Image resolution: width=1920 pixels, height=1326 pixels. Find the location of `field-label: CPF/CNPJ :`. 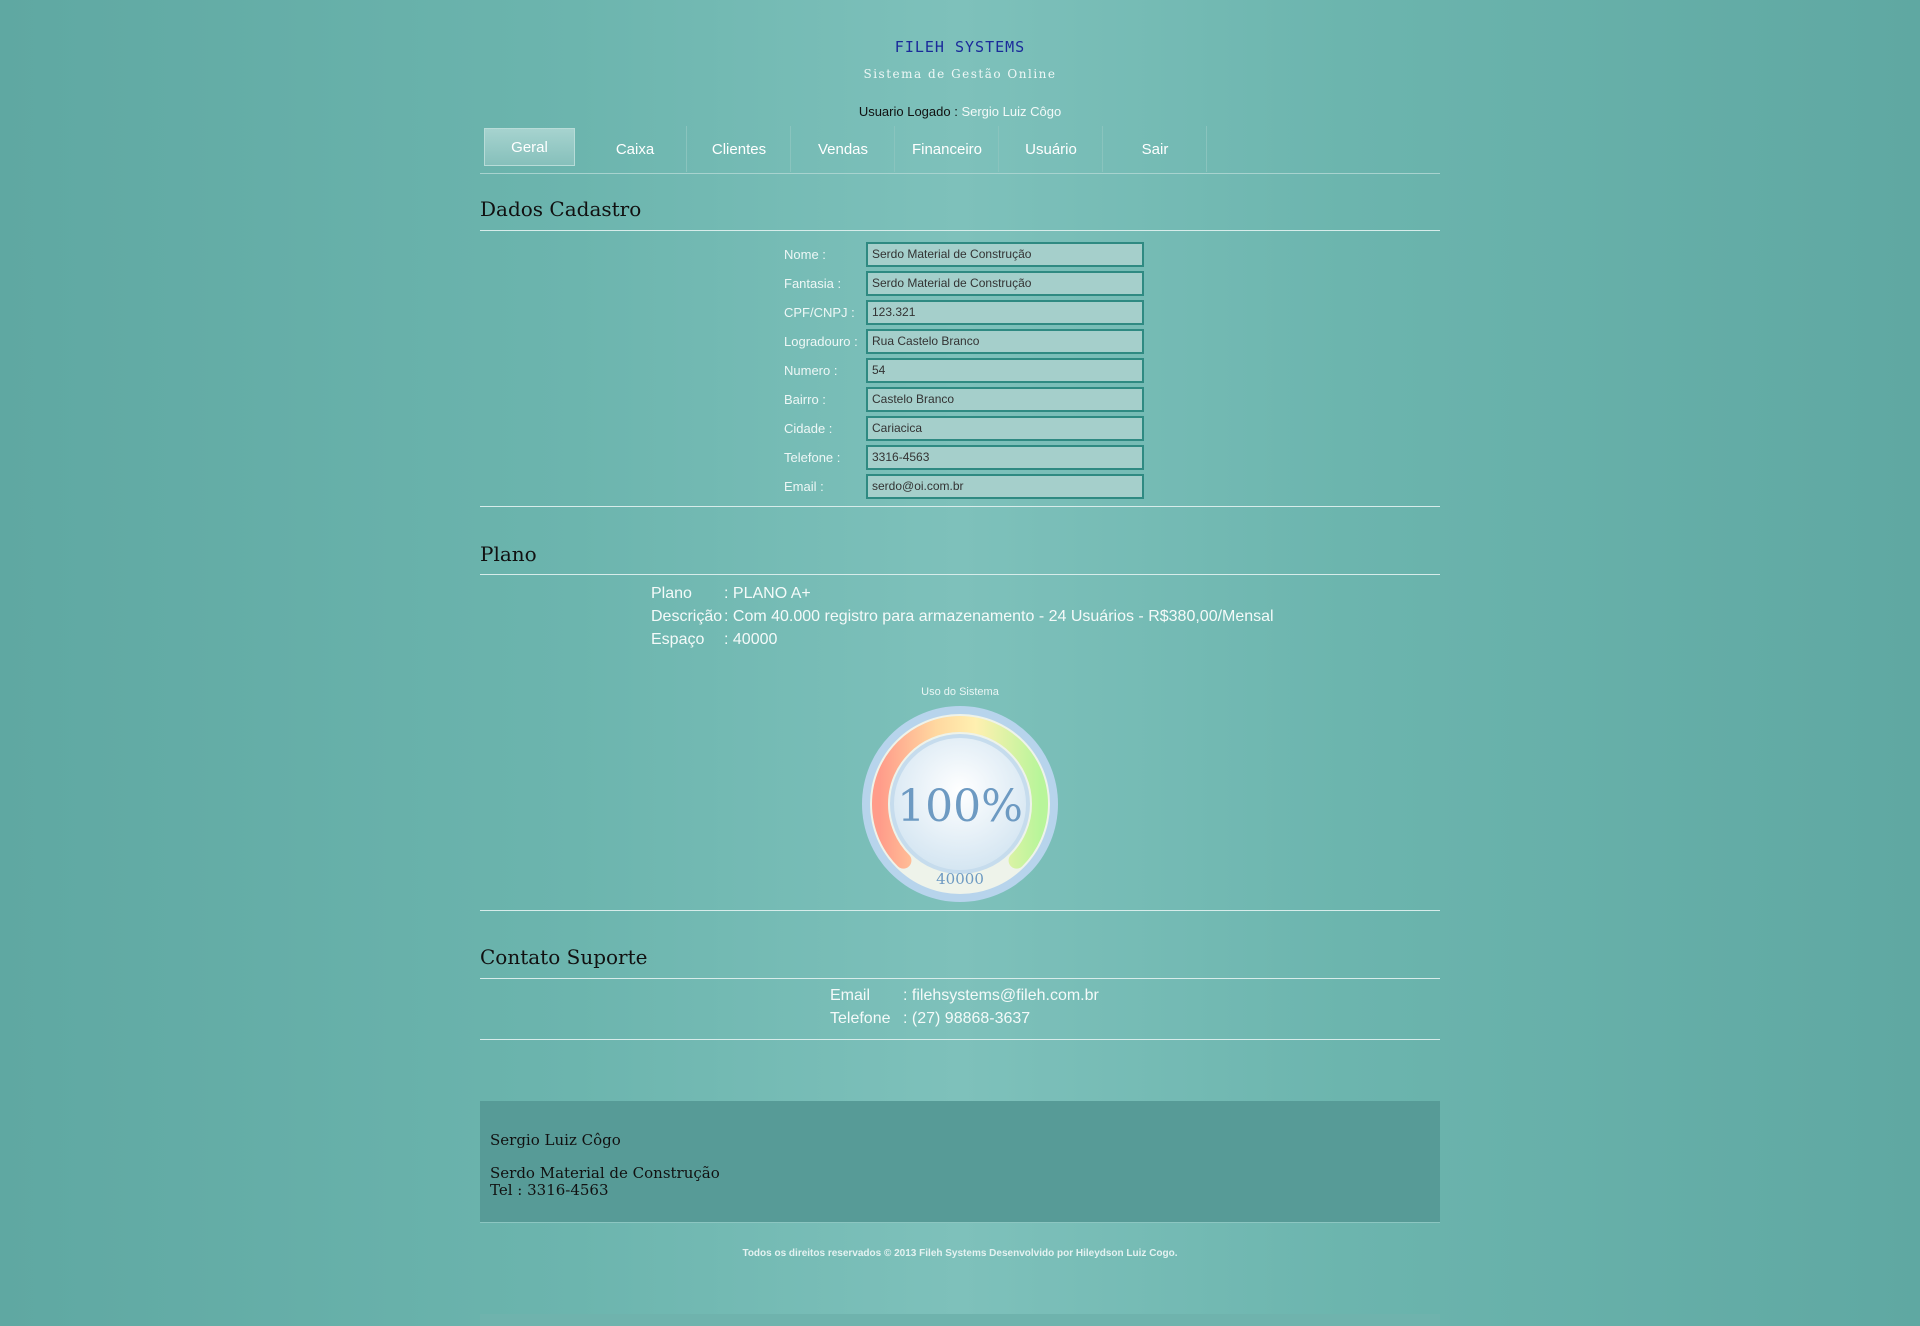

field-label: CPF/CNPJ : is located at coordinates (819, 312).